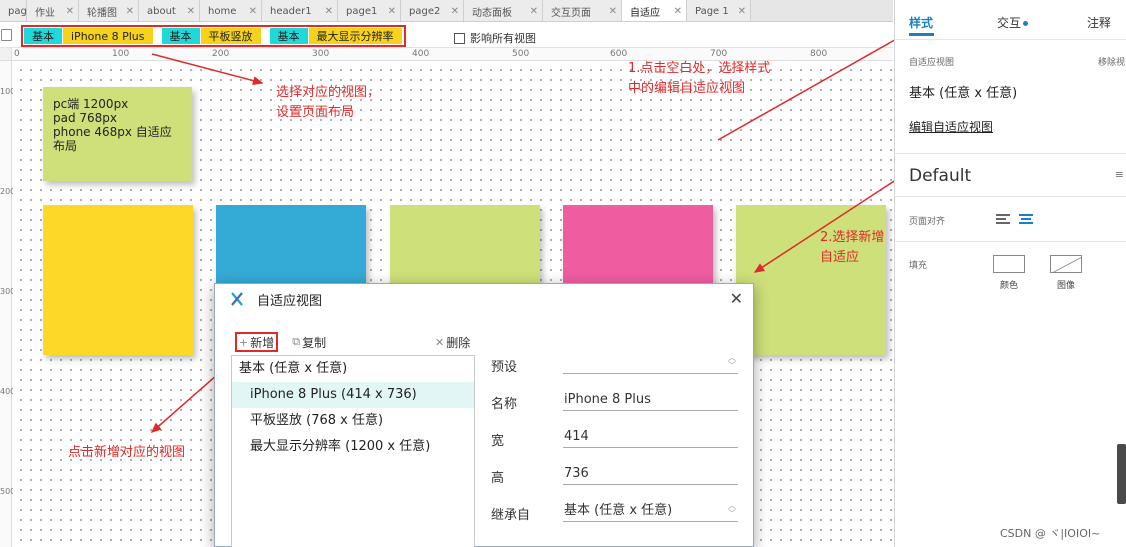 Image resolution: width=1126 pixels, height=547 pixels. Describe the element at coordinates (117, 134) in the screenshot. I see `layout-note: pc端 1200px pad 768px phone 468px 自适应布局` at that location.